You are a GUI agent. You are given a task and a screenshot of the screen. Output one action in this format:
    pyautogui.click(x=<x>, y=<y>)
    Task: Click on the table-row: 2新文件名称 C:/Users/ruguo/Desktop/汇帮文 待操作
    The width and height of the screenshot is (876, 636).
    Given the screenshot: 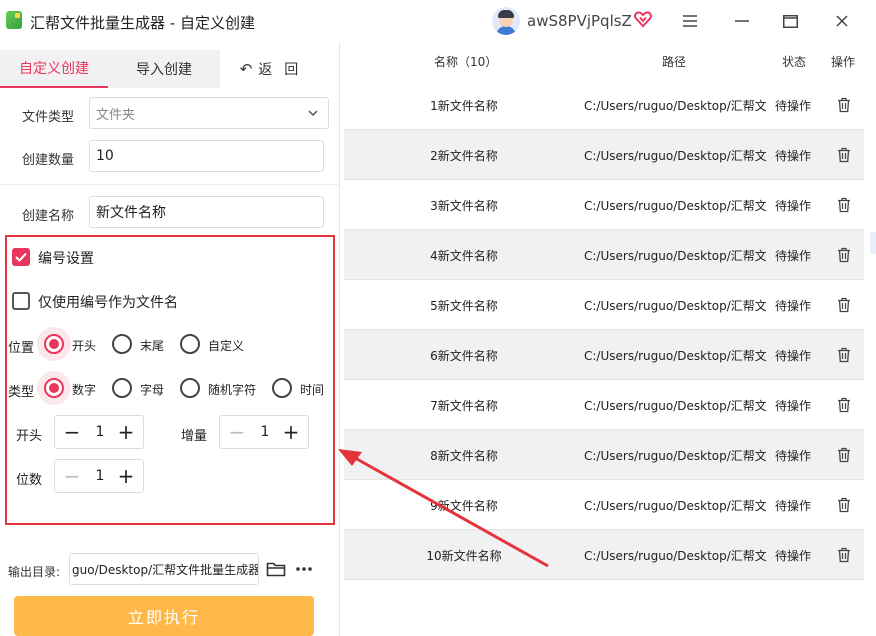 What is the action you would take?
    pyautogui.click(x=604, y=155)
    